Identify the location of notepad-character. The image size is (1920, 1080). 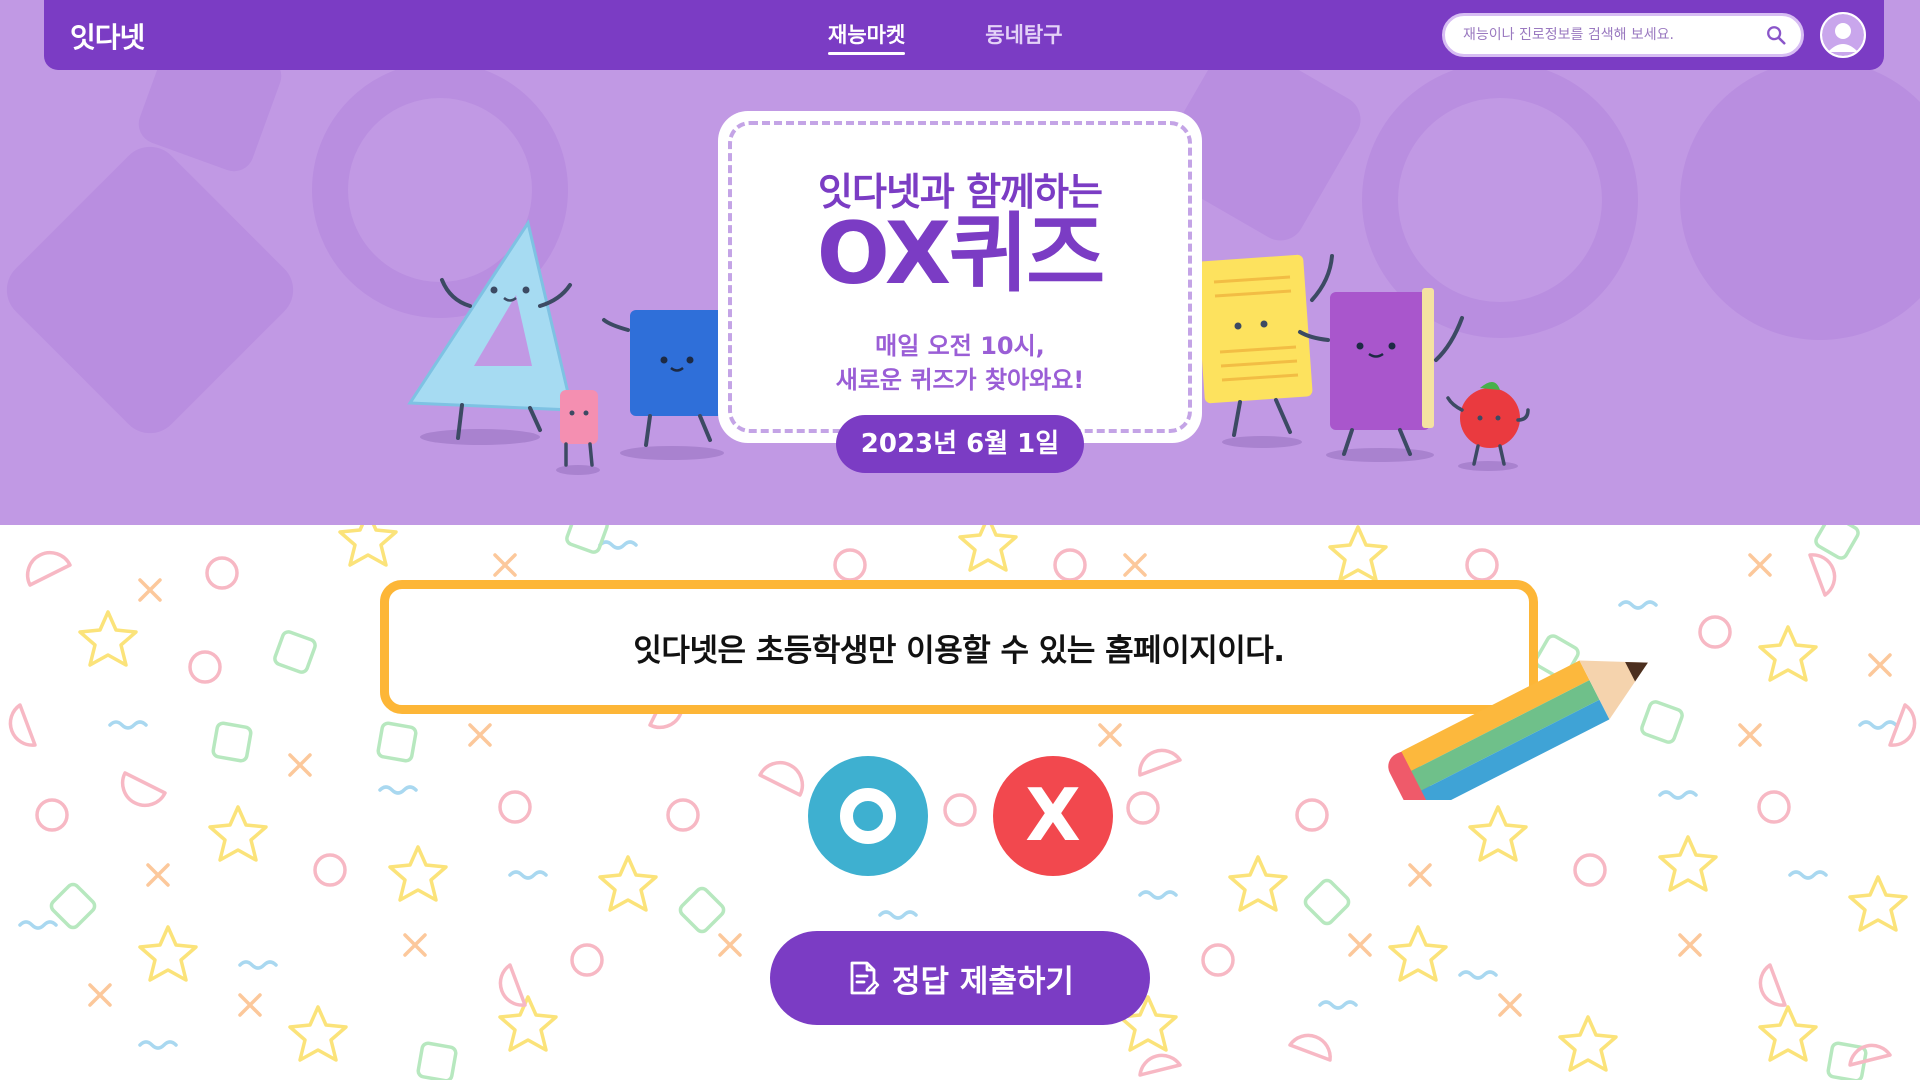
(1256, 344).